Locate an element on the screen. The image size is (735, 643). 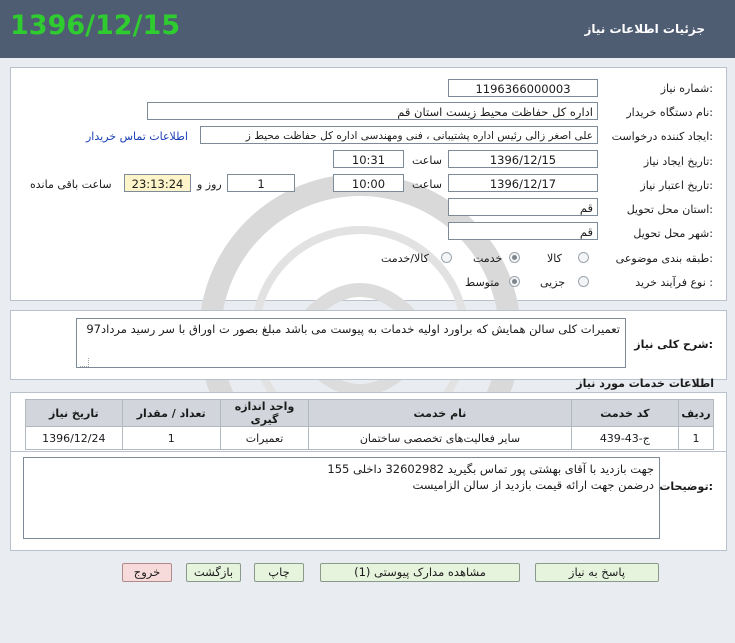
category-service-label: خدمت is located at coordinates (488, 258).